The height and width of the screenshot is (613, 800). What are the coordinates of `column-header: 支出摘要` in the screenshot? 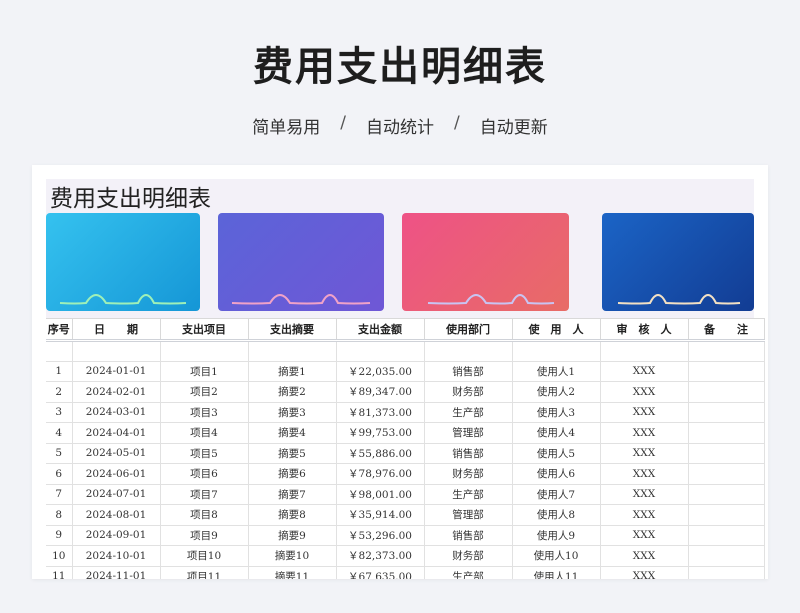 It's located at (292, 330).